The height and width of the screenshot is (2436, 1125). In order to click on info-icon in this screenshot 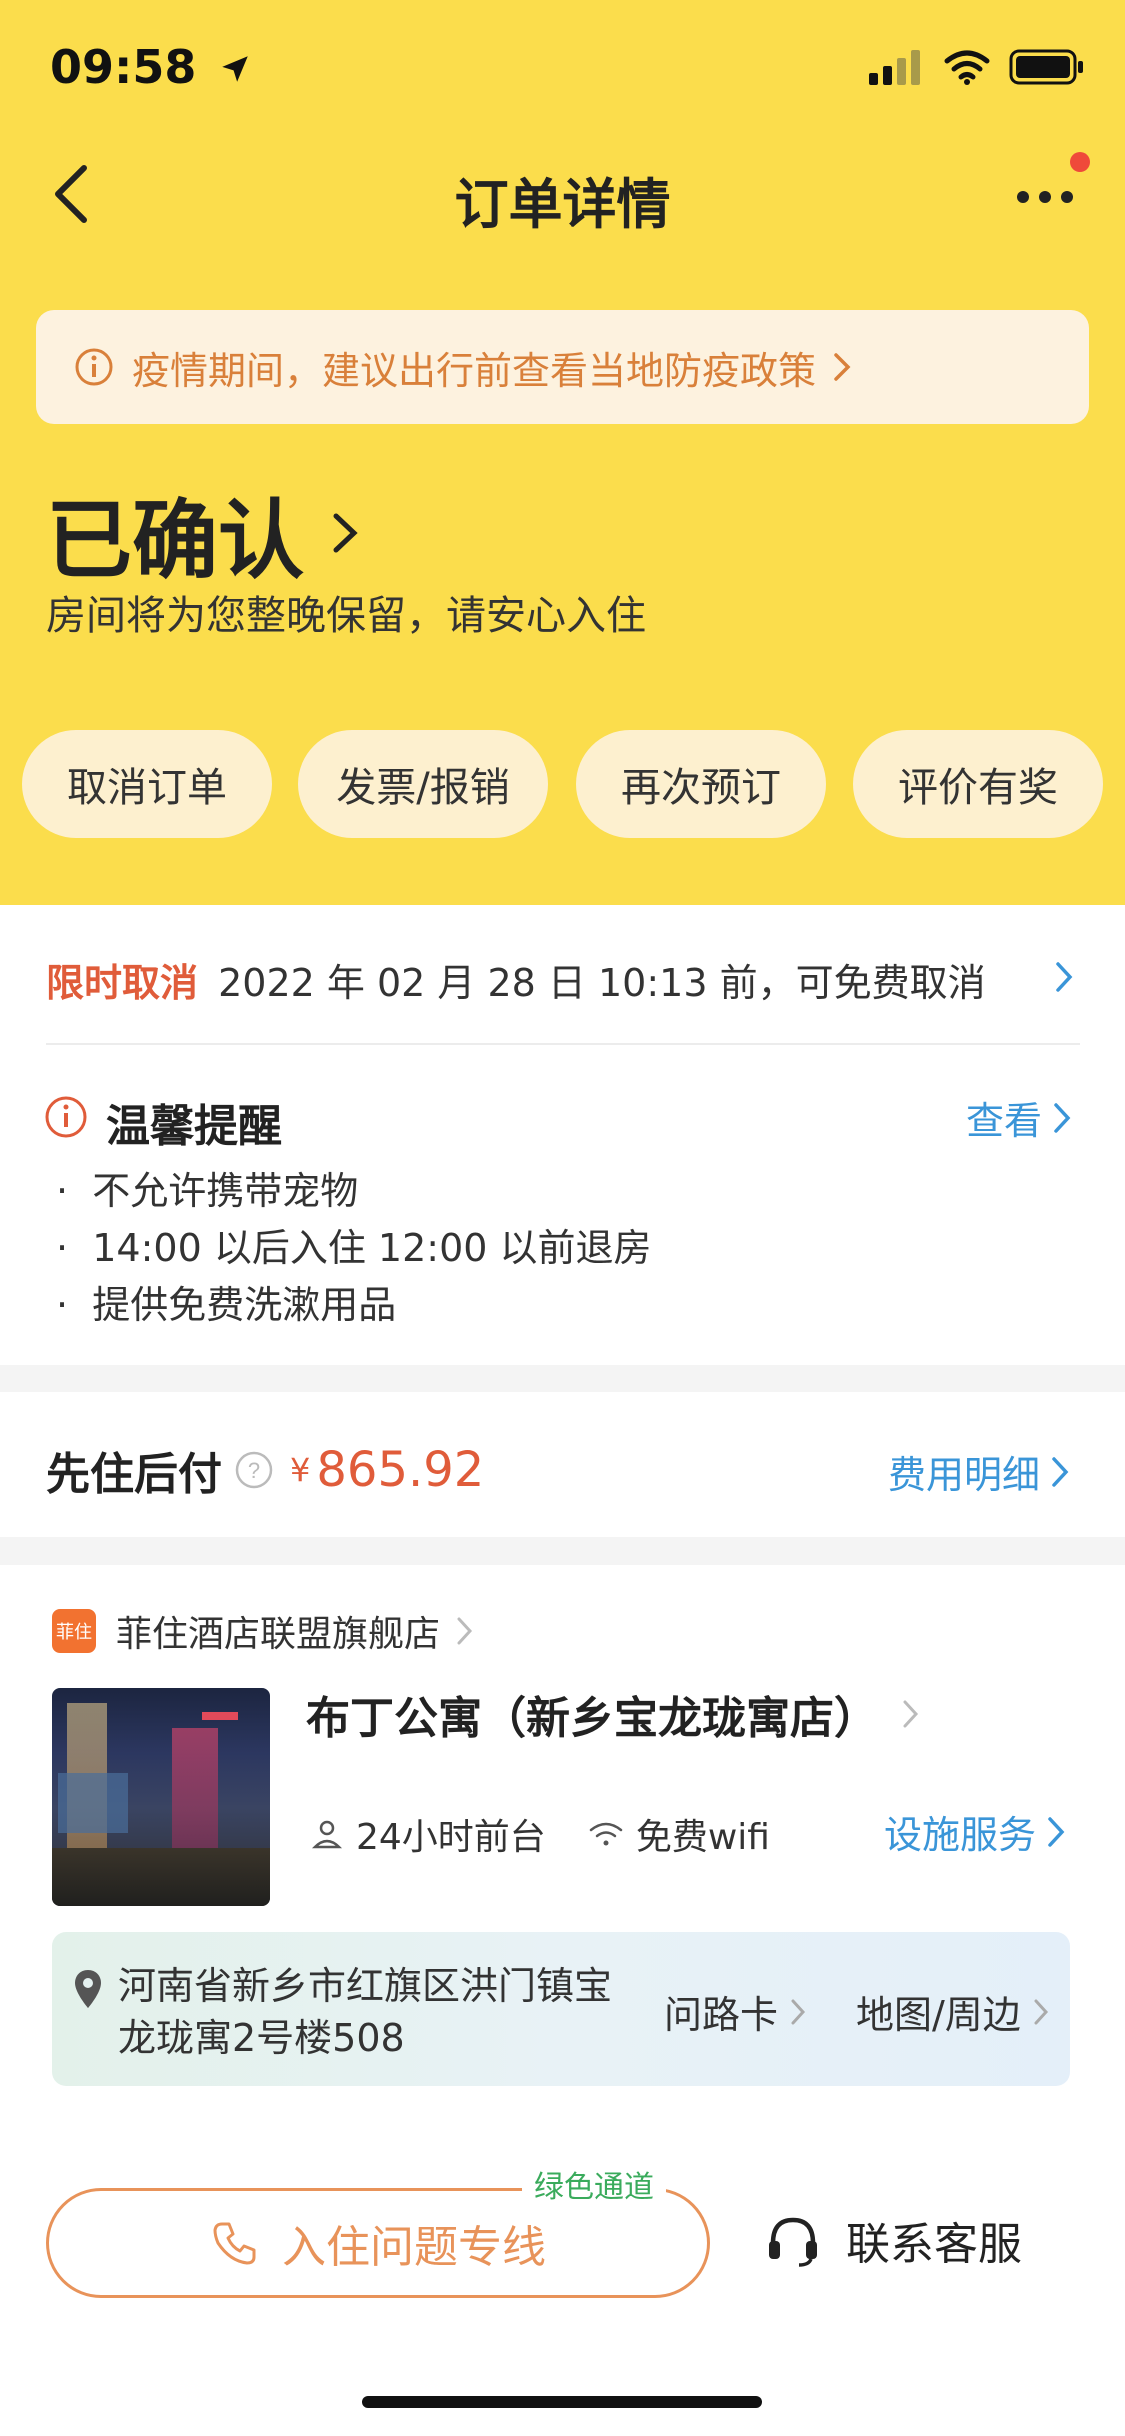, I will do `click(94, 367)`.